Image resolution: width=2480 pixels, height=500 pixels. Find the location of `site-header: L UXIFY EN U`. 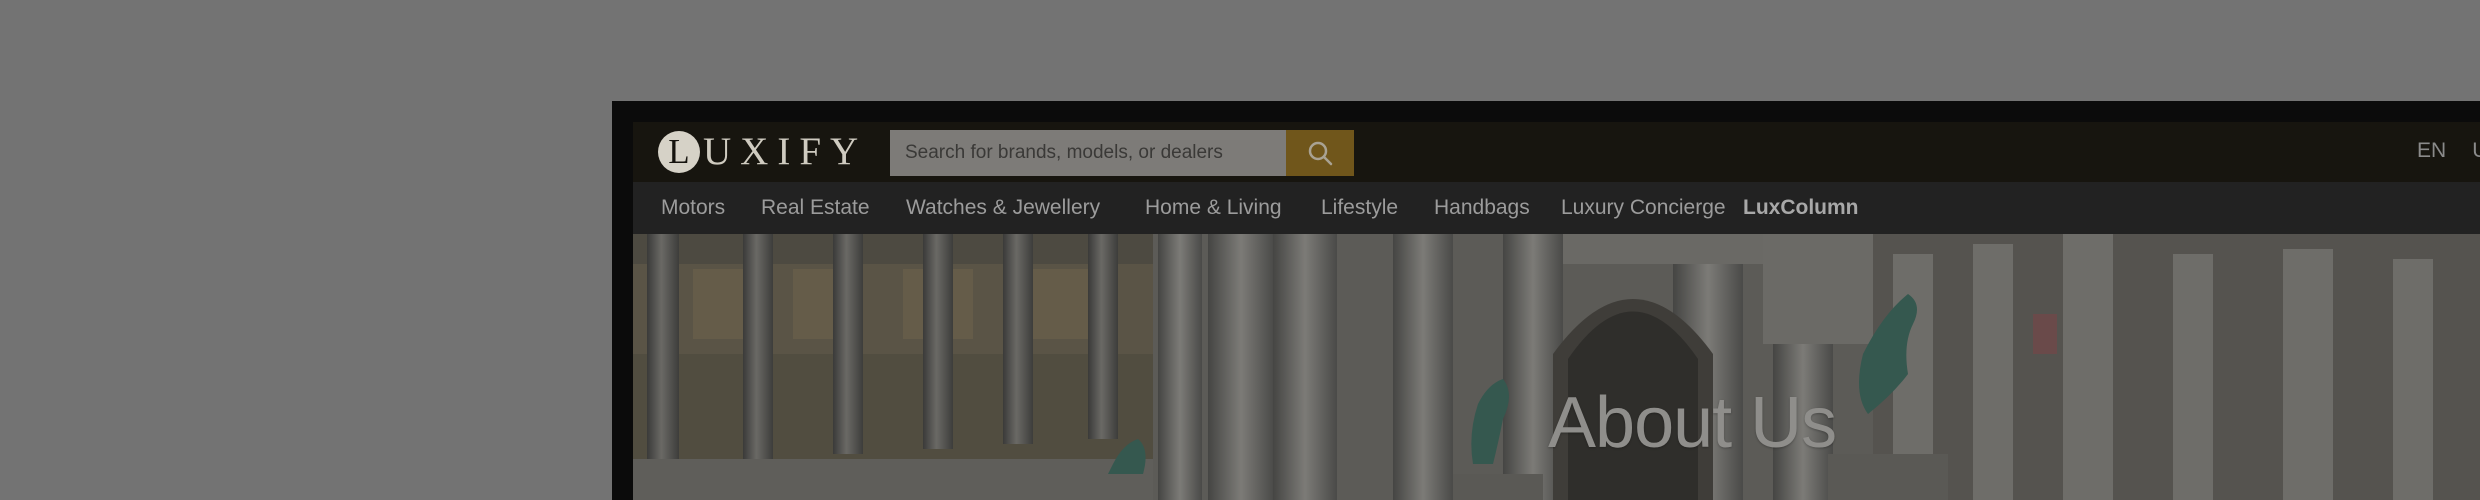

site-header: L UXIFY EN U is located at coordinates (1556, 152).